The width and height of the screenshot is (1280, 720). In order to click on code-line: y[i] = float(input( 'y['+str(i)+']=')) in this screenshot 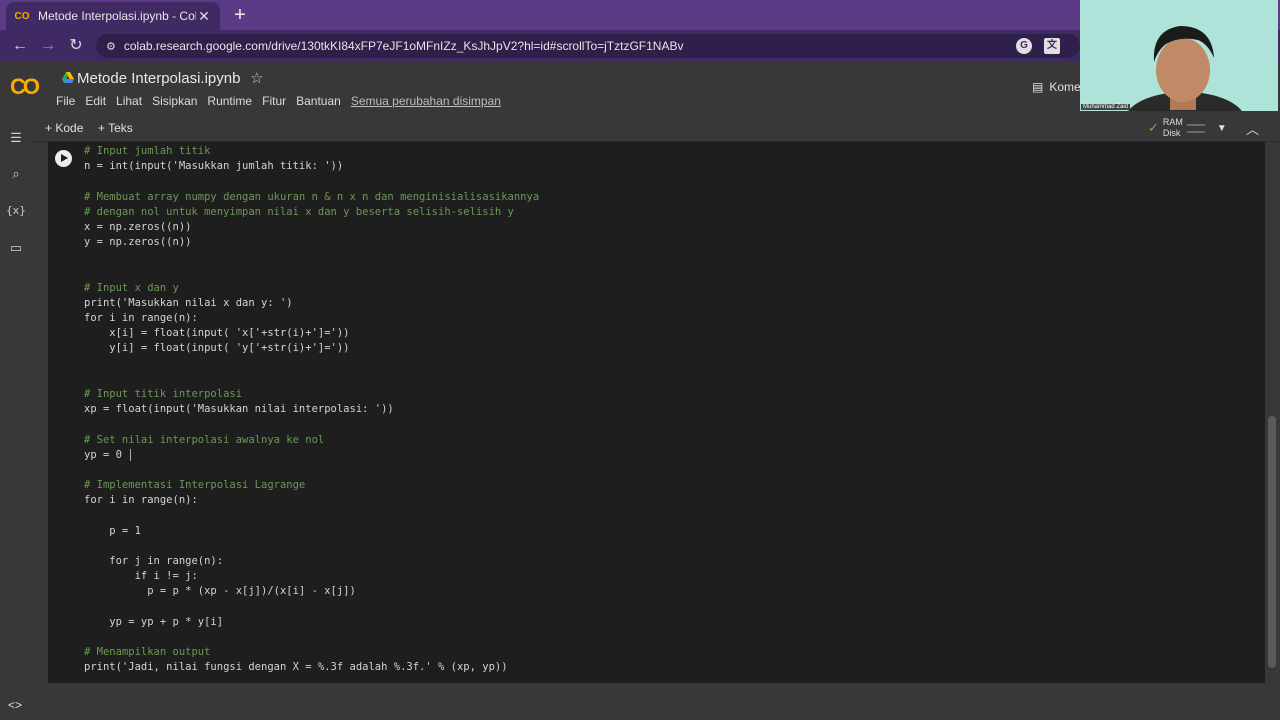, I will do `click(217, 348)`.